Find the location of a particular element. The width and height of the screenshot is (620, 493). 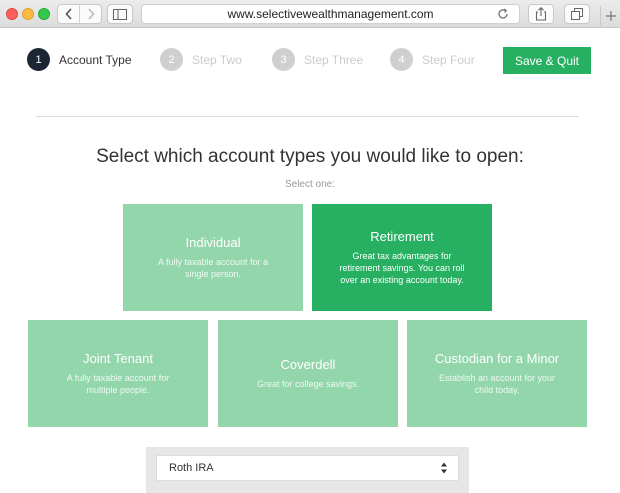

select-one-hint: Select one: is located at coordinates (310, 184).